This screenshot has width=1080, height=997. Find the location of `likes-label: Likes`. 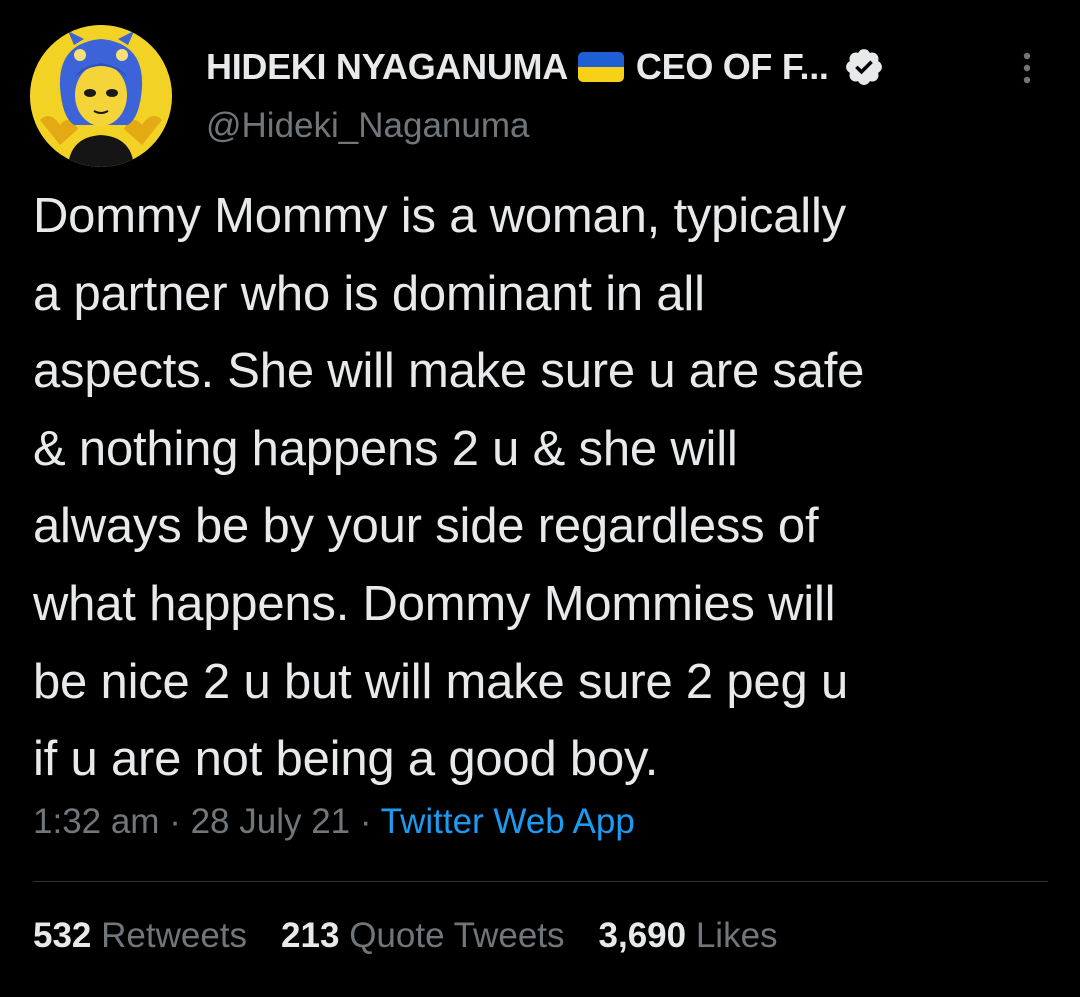

likes-label: Likes is located at coordinates (736, 935).